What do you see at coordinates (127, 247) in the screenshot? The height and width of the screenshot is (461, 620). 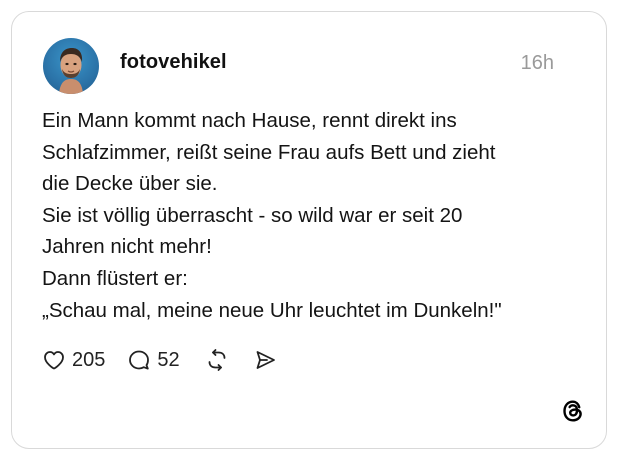 I see `post-text-line: Jahren nicht mehr!` at bounding box center [127, 247].